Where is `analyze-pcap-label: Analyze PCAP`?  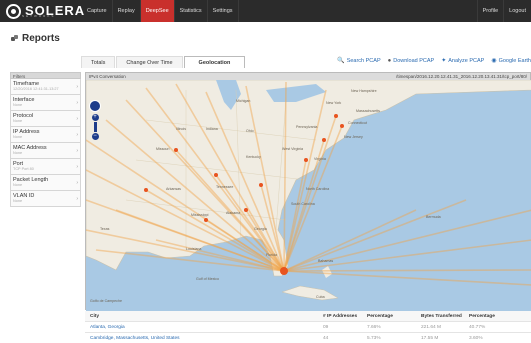
analyze-pcap-label: Analyze PCAP is located at coordinates (466, 60).